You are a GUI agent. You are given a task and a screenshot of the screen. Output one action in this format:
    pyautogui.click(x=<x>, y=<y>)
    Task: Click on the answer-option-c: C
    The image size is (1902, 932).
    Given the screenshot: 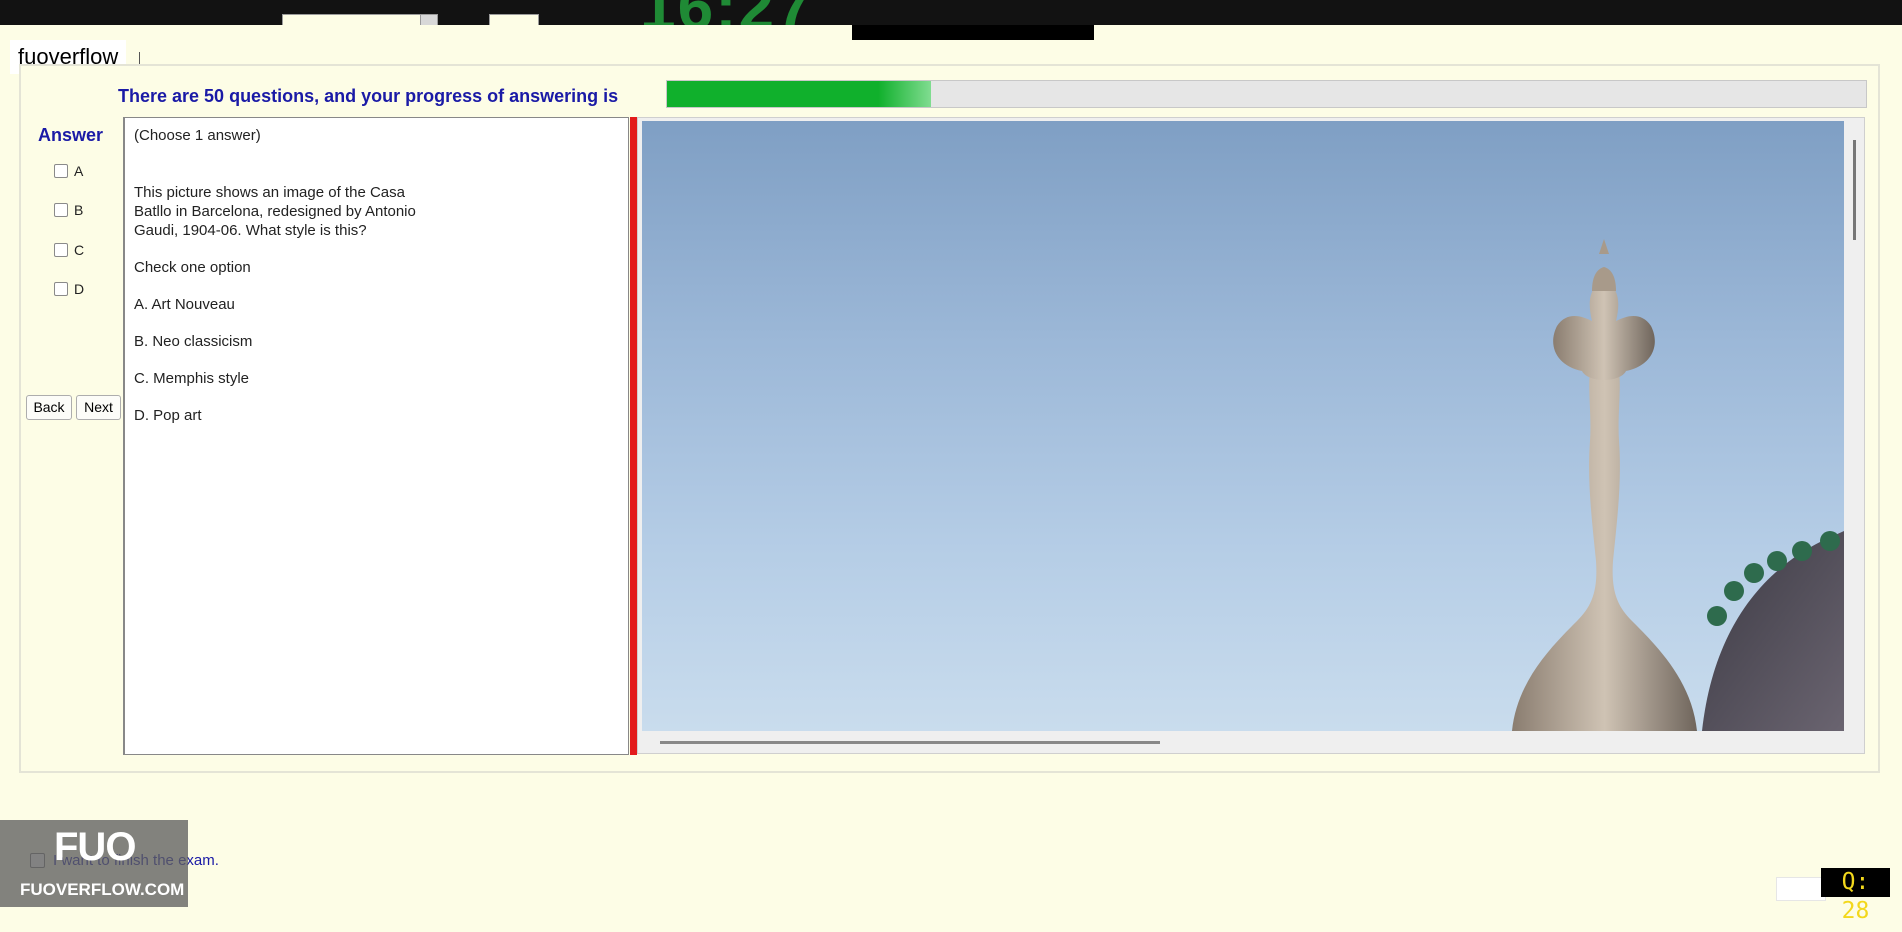 What is the action you would take?
    pyautogui.click(x=69, y=250)
    